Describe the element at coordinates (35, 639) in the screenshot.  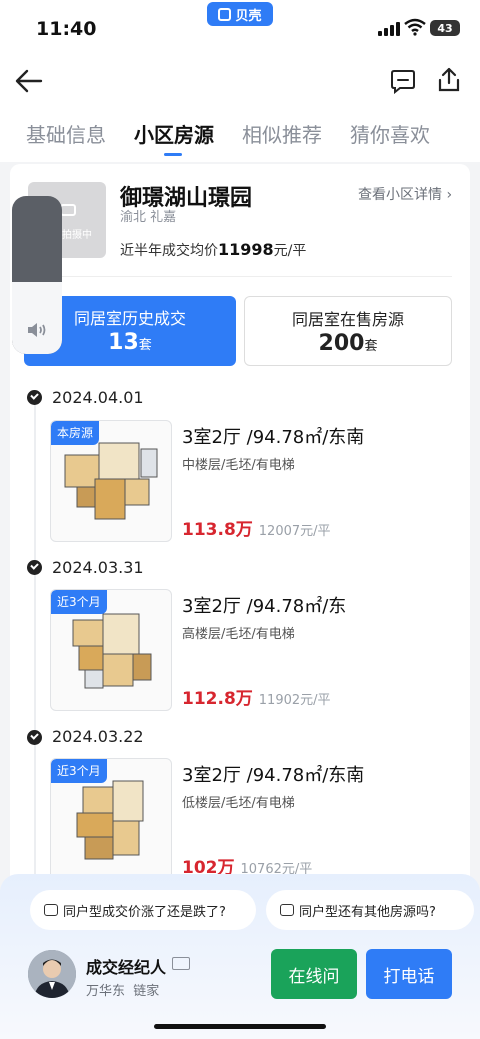
I see `timeline-line` at that location.